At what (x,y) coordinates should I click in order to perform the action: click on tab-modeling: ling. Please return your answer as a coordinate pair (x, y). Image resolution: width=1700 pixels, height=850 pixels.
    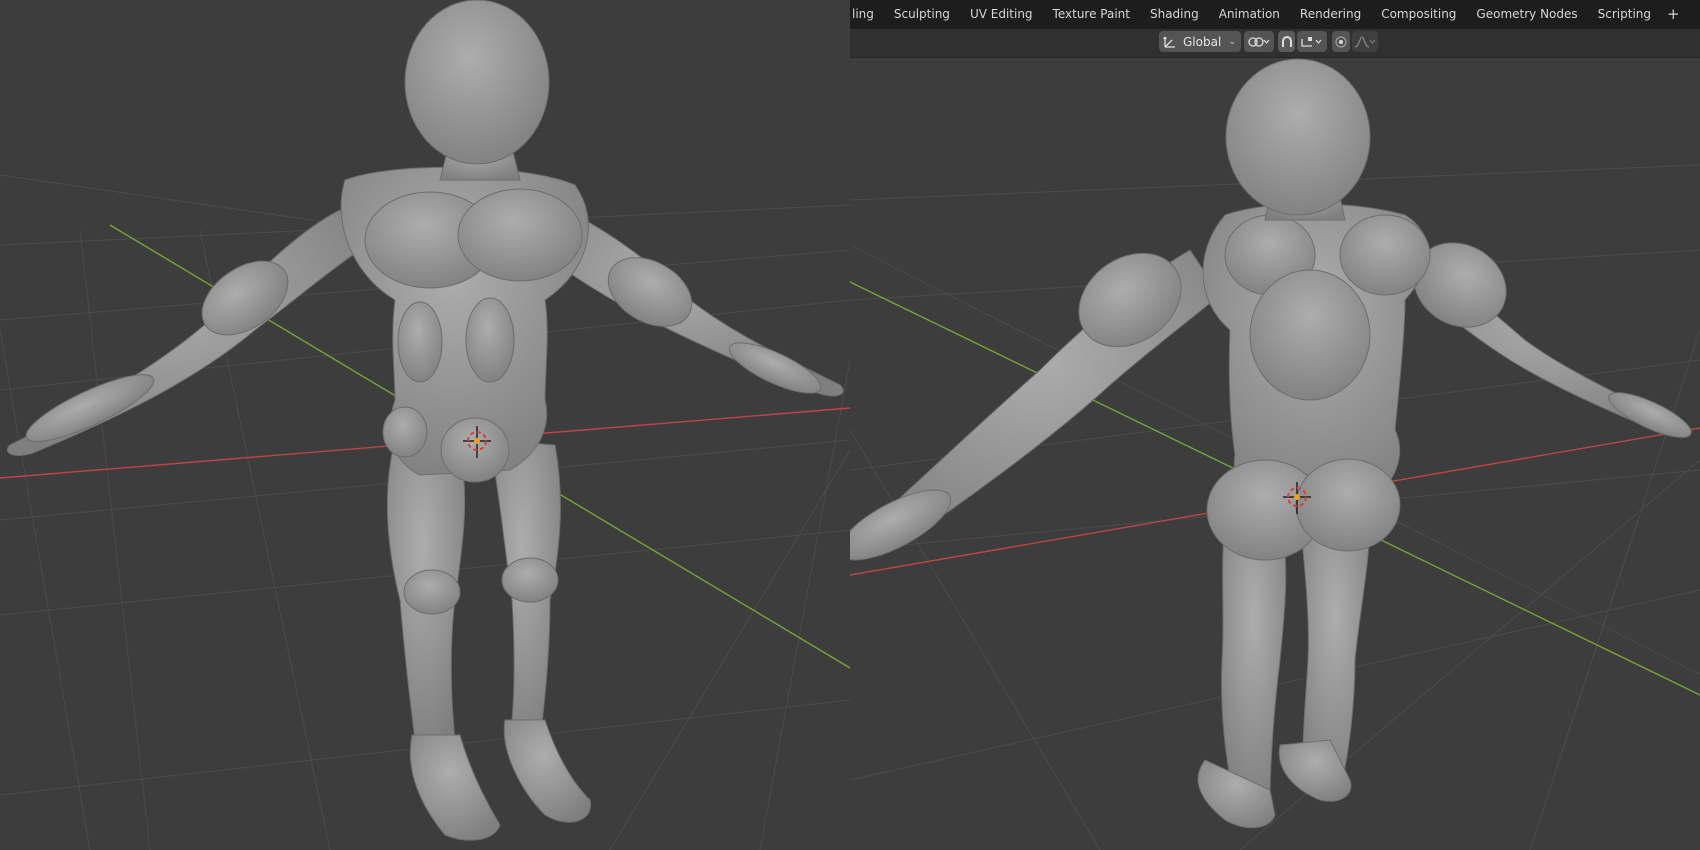
    Looking at the image, I should click on (867, 14).